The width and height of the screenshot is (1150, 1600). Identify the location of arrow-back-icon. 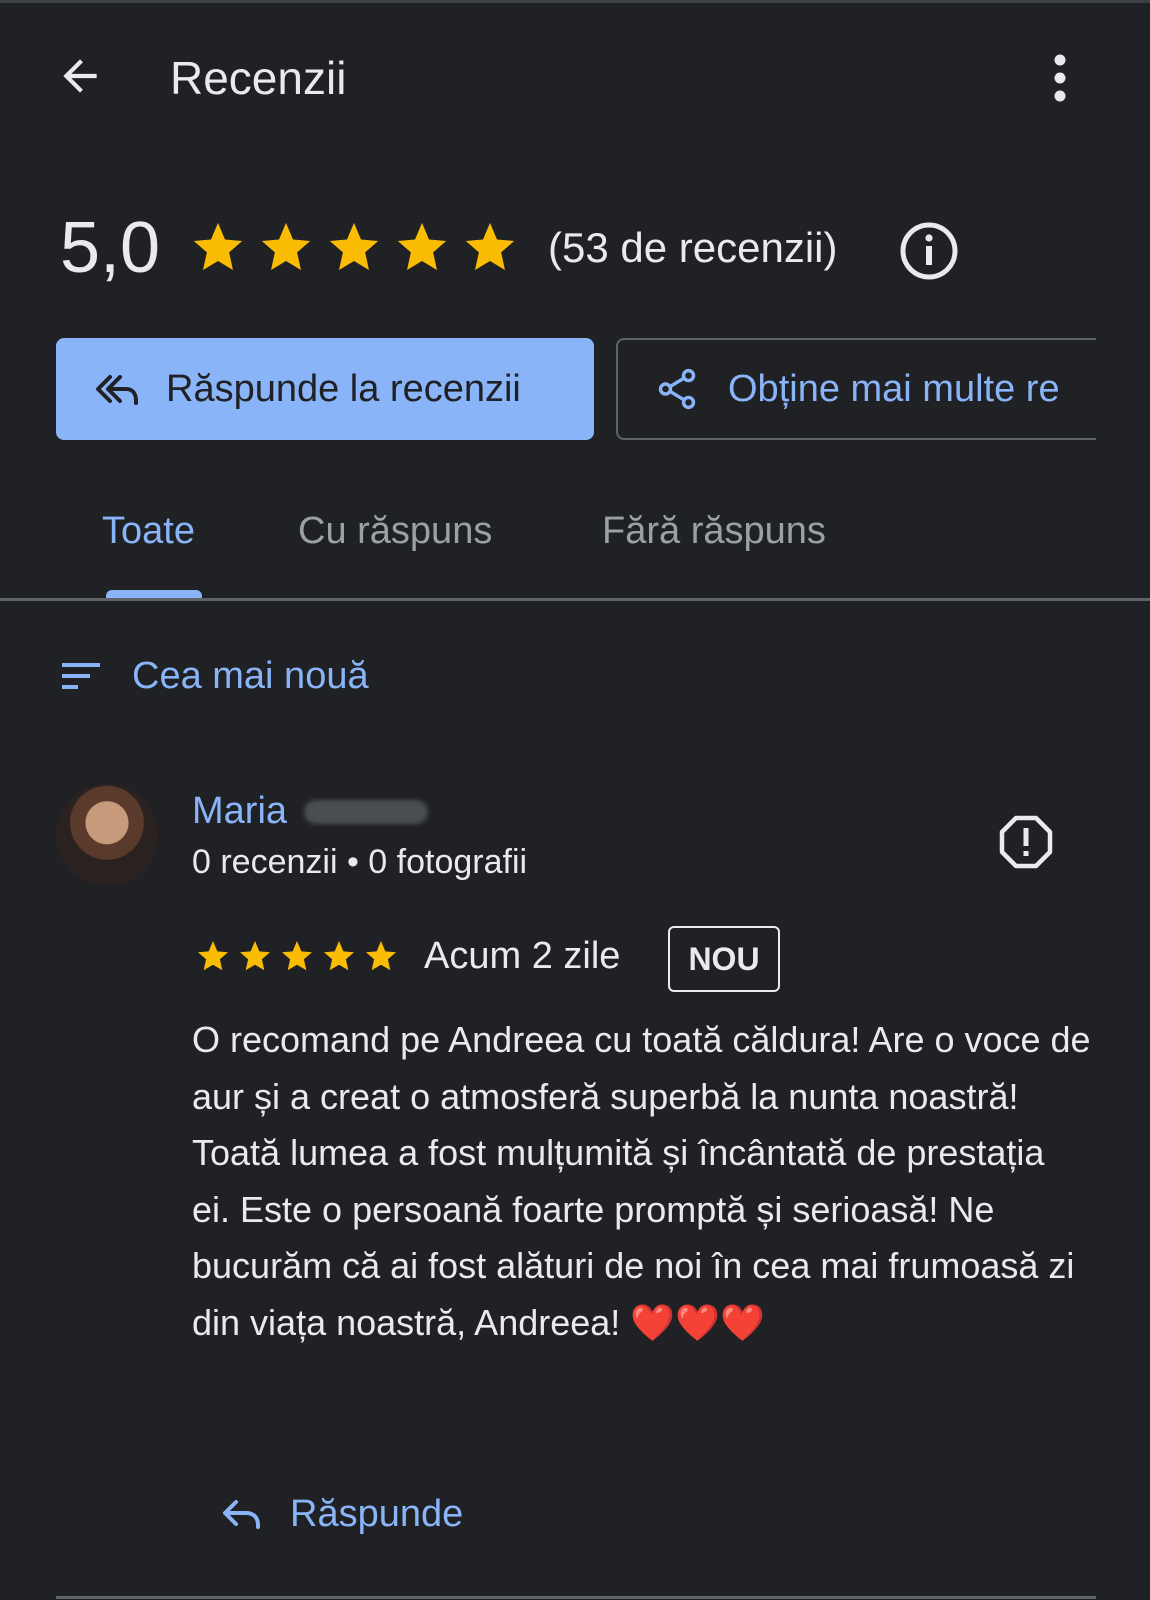
(80, 76).